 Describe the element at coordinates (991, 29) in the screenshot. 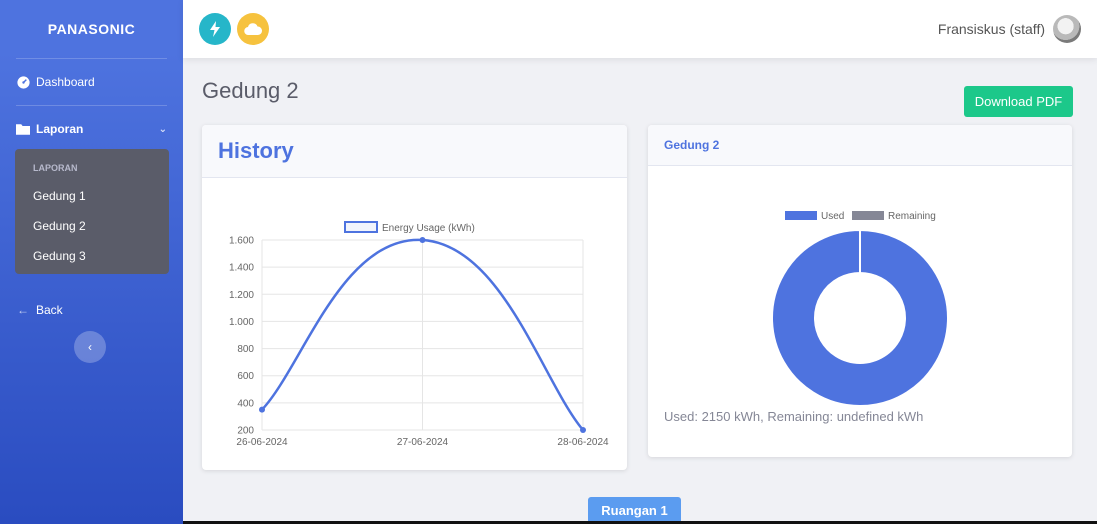

I see `user-name: Fransiskus (staff)` at that location.